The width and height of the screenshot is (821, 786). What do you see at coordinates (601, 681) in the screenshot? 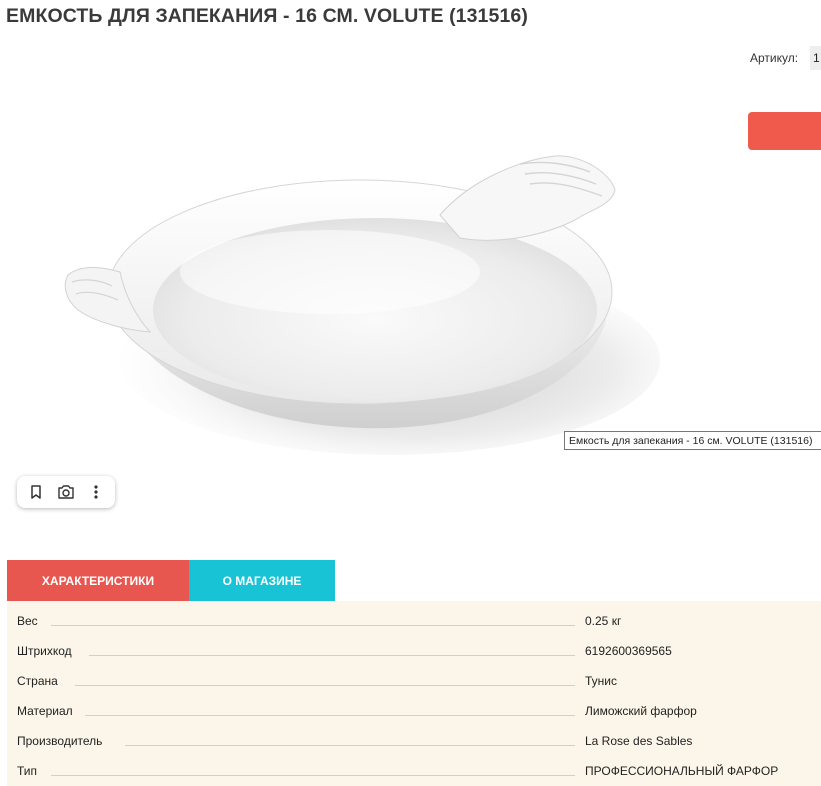
I see `spec-value: Тунис` at bounding box center [601, 681].